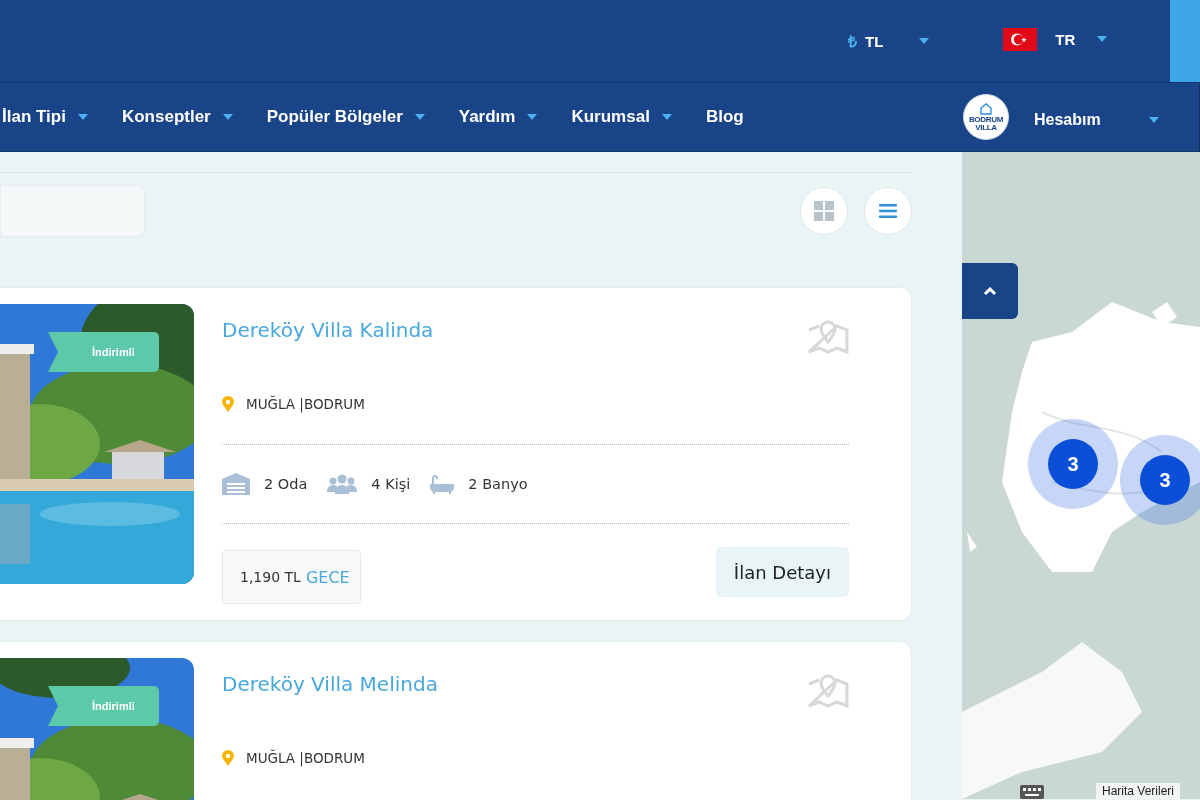  What do you see at coordinates (342, 484) in the screenshot?
I see `people-icon` at bounding box center [342, 484].